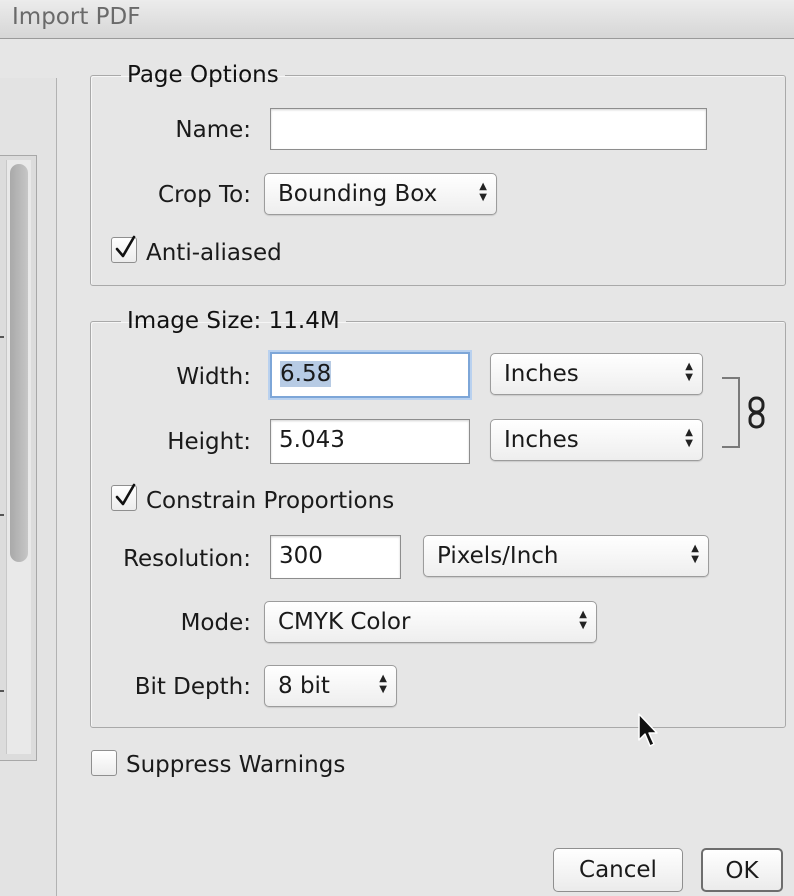 The height and width of the screenshot is (896, 794). Describe the element at coordinates (203, 75) in the screenshot. I see `page-options-legend: Page Options` at that location.